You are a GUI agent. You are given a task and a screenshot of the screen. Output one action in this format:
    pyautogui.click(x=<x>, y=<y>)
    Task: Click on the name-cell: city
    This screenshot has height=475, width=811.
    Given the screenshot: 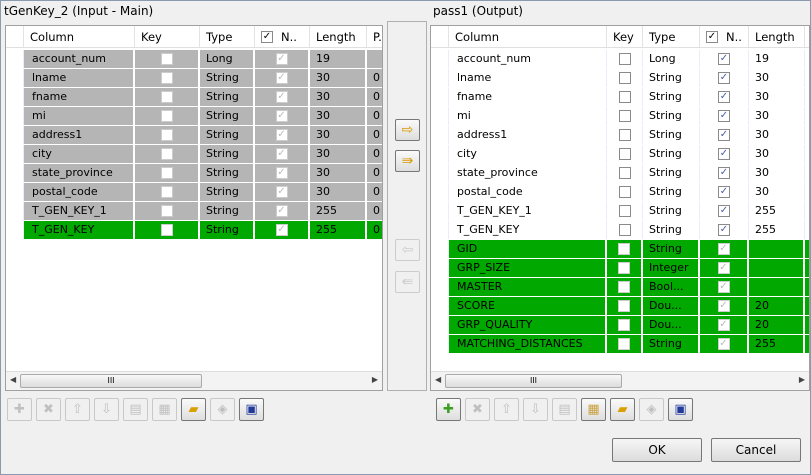 What is the action you would take?
    pyautogui.click(x=528, y=154)
    